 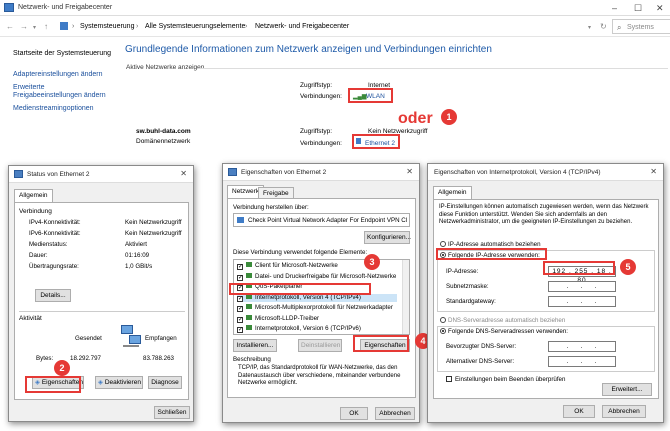 What do you see at coordinates (415, 118) in the screenshot?
I see `oder-annotation: oder` at bounding box center [415, 118].